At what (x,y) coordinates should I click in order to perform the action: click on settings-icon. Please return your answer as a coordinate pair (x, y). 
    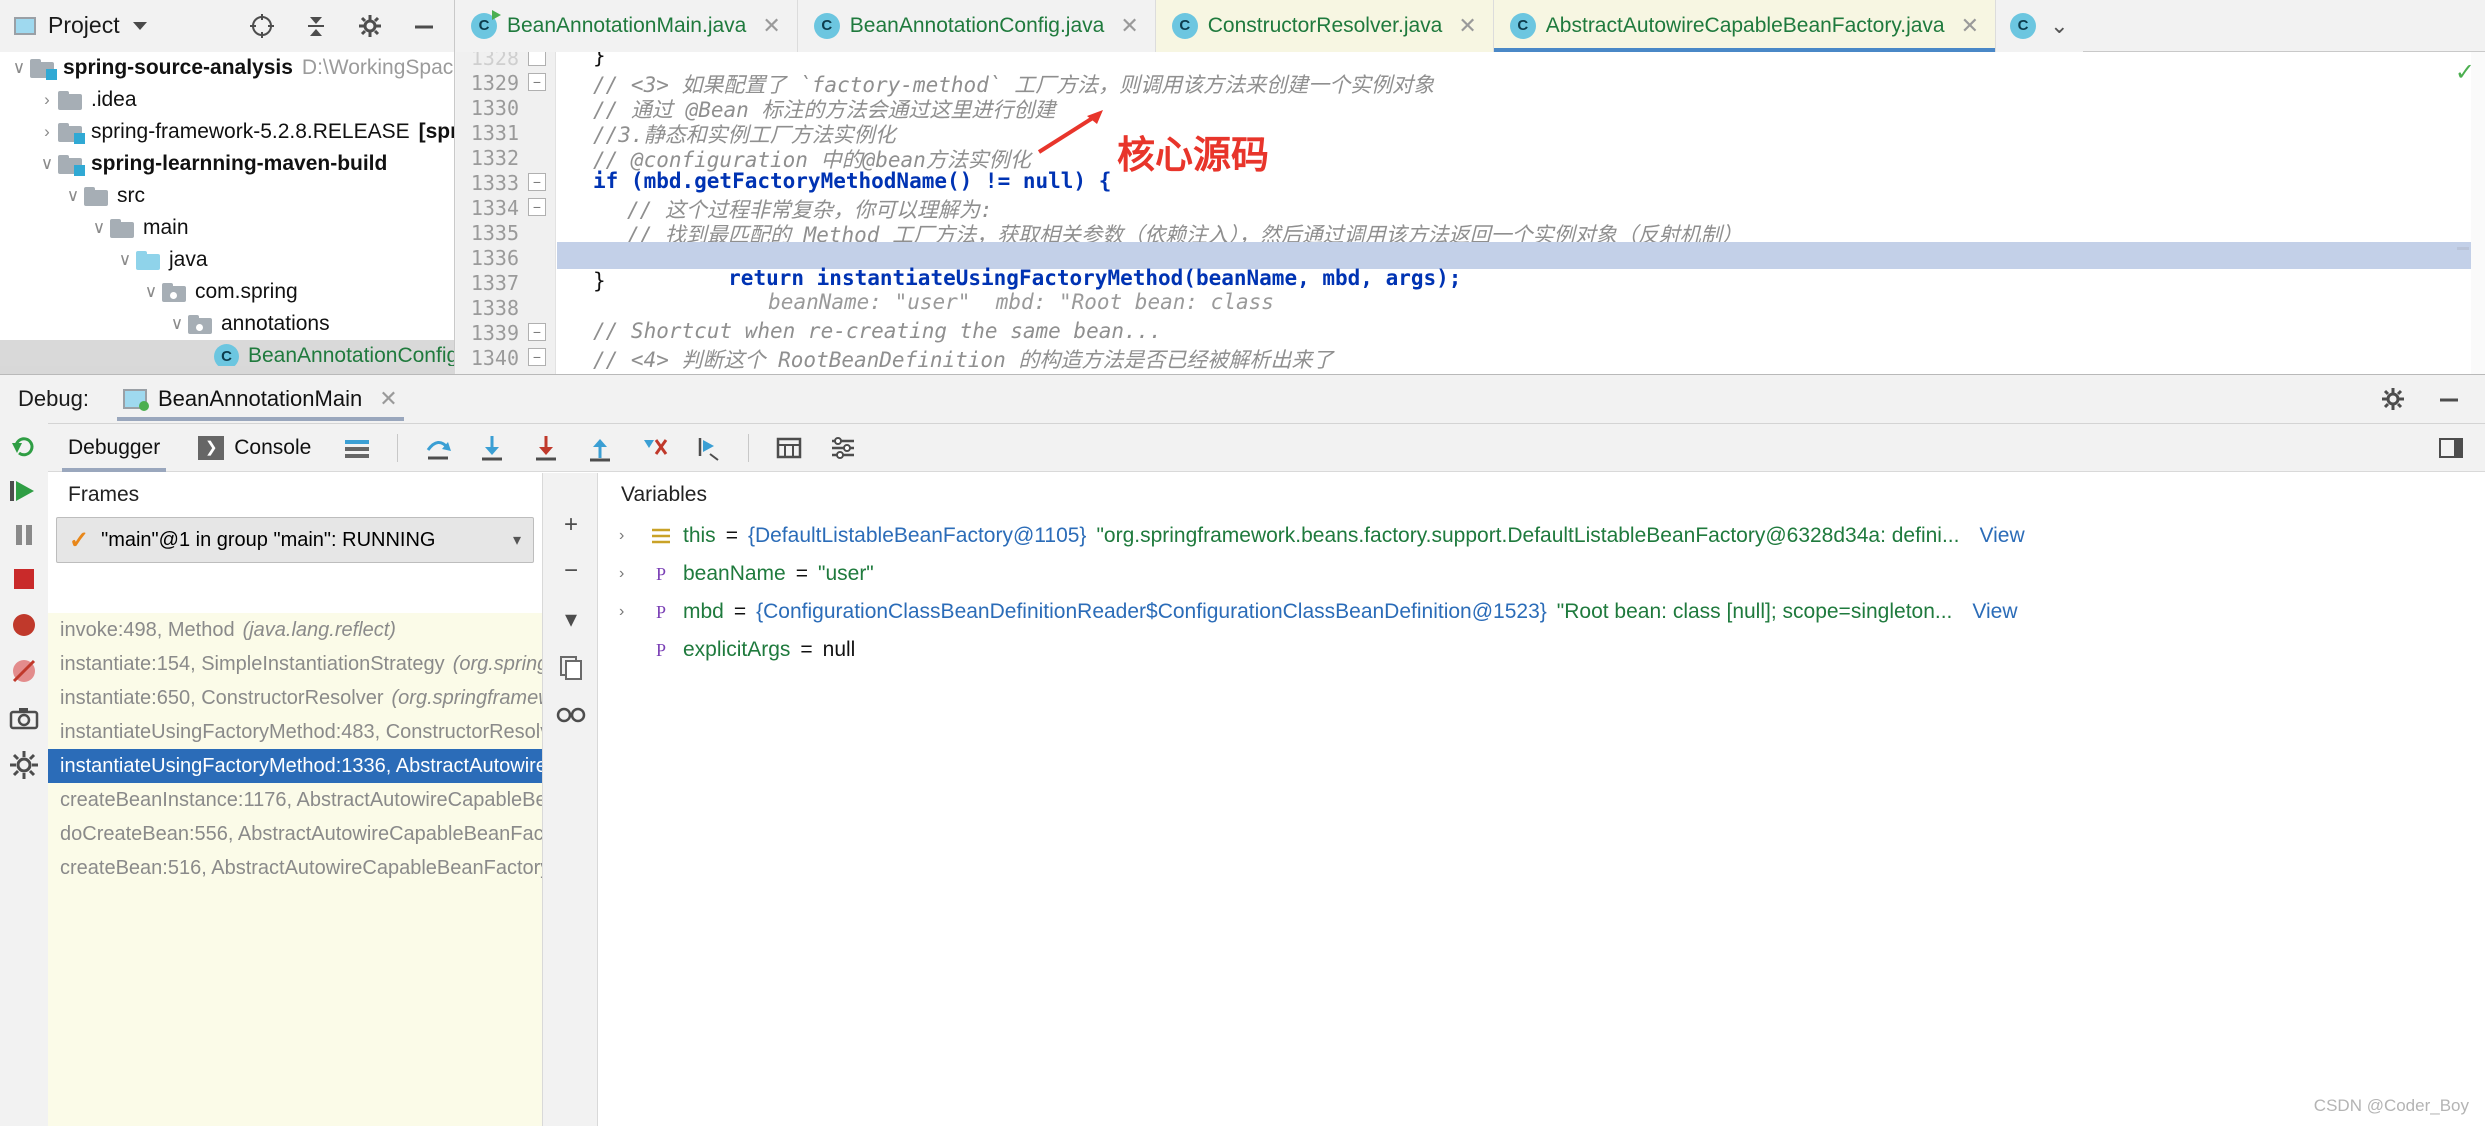
    Looking at the image, I should click on (24, 765).